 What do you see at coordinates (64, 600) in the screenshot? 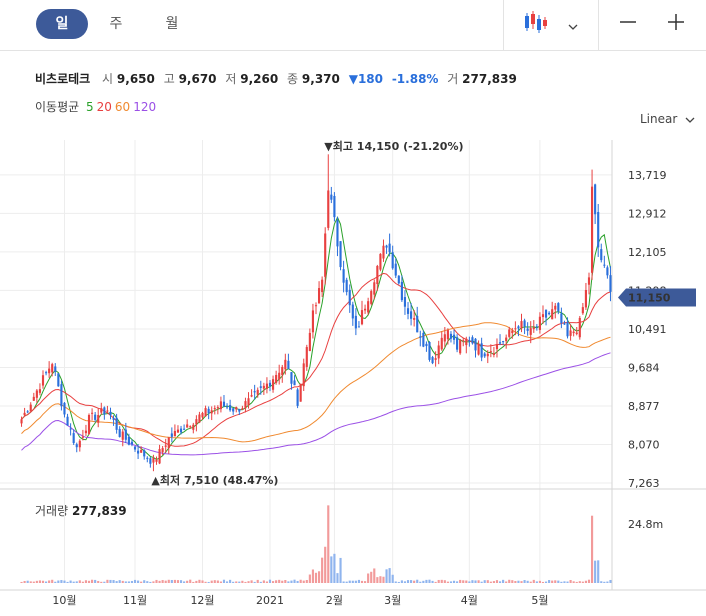
I see `x-tick-label: 10월` at bounding box center [64, 600].